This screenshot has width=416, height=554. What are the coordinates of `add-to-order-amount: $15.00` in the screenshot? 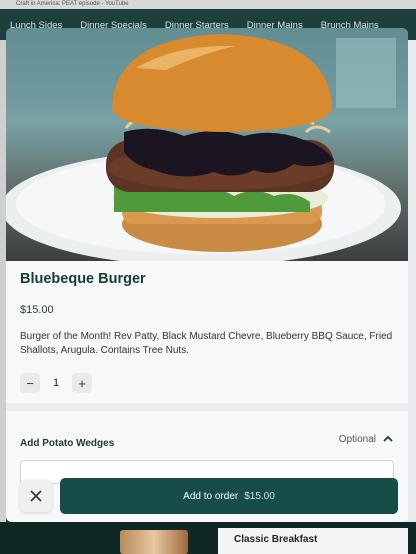 It's located at (259, 496).